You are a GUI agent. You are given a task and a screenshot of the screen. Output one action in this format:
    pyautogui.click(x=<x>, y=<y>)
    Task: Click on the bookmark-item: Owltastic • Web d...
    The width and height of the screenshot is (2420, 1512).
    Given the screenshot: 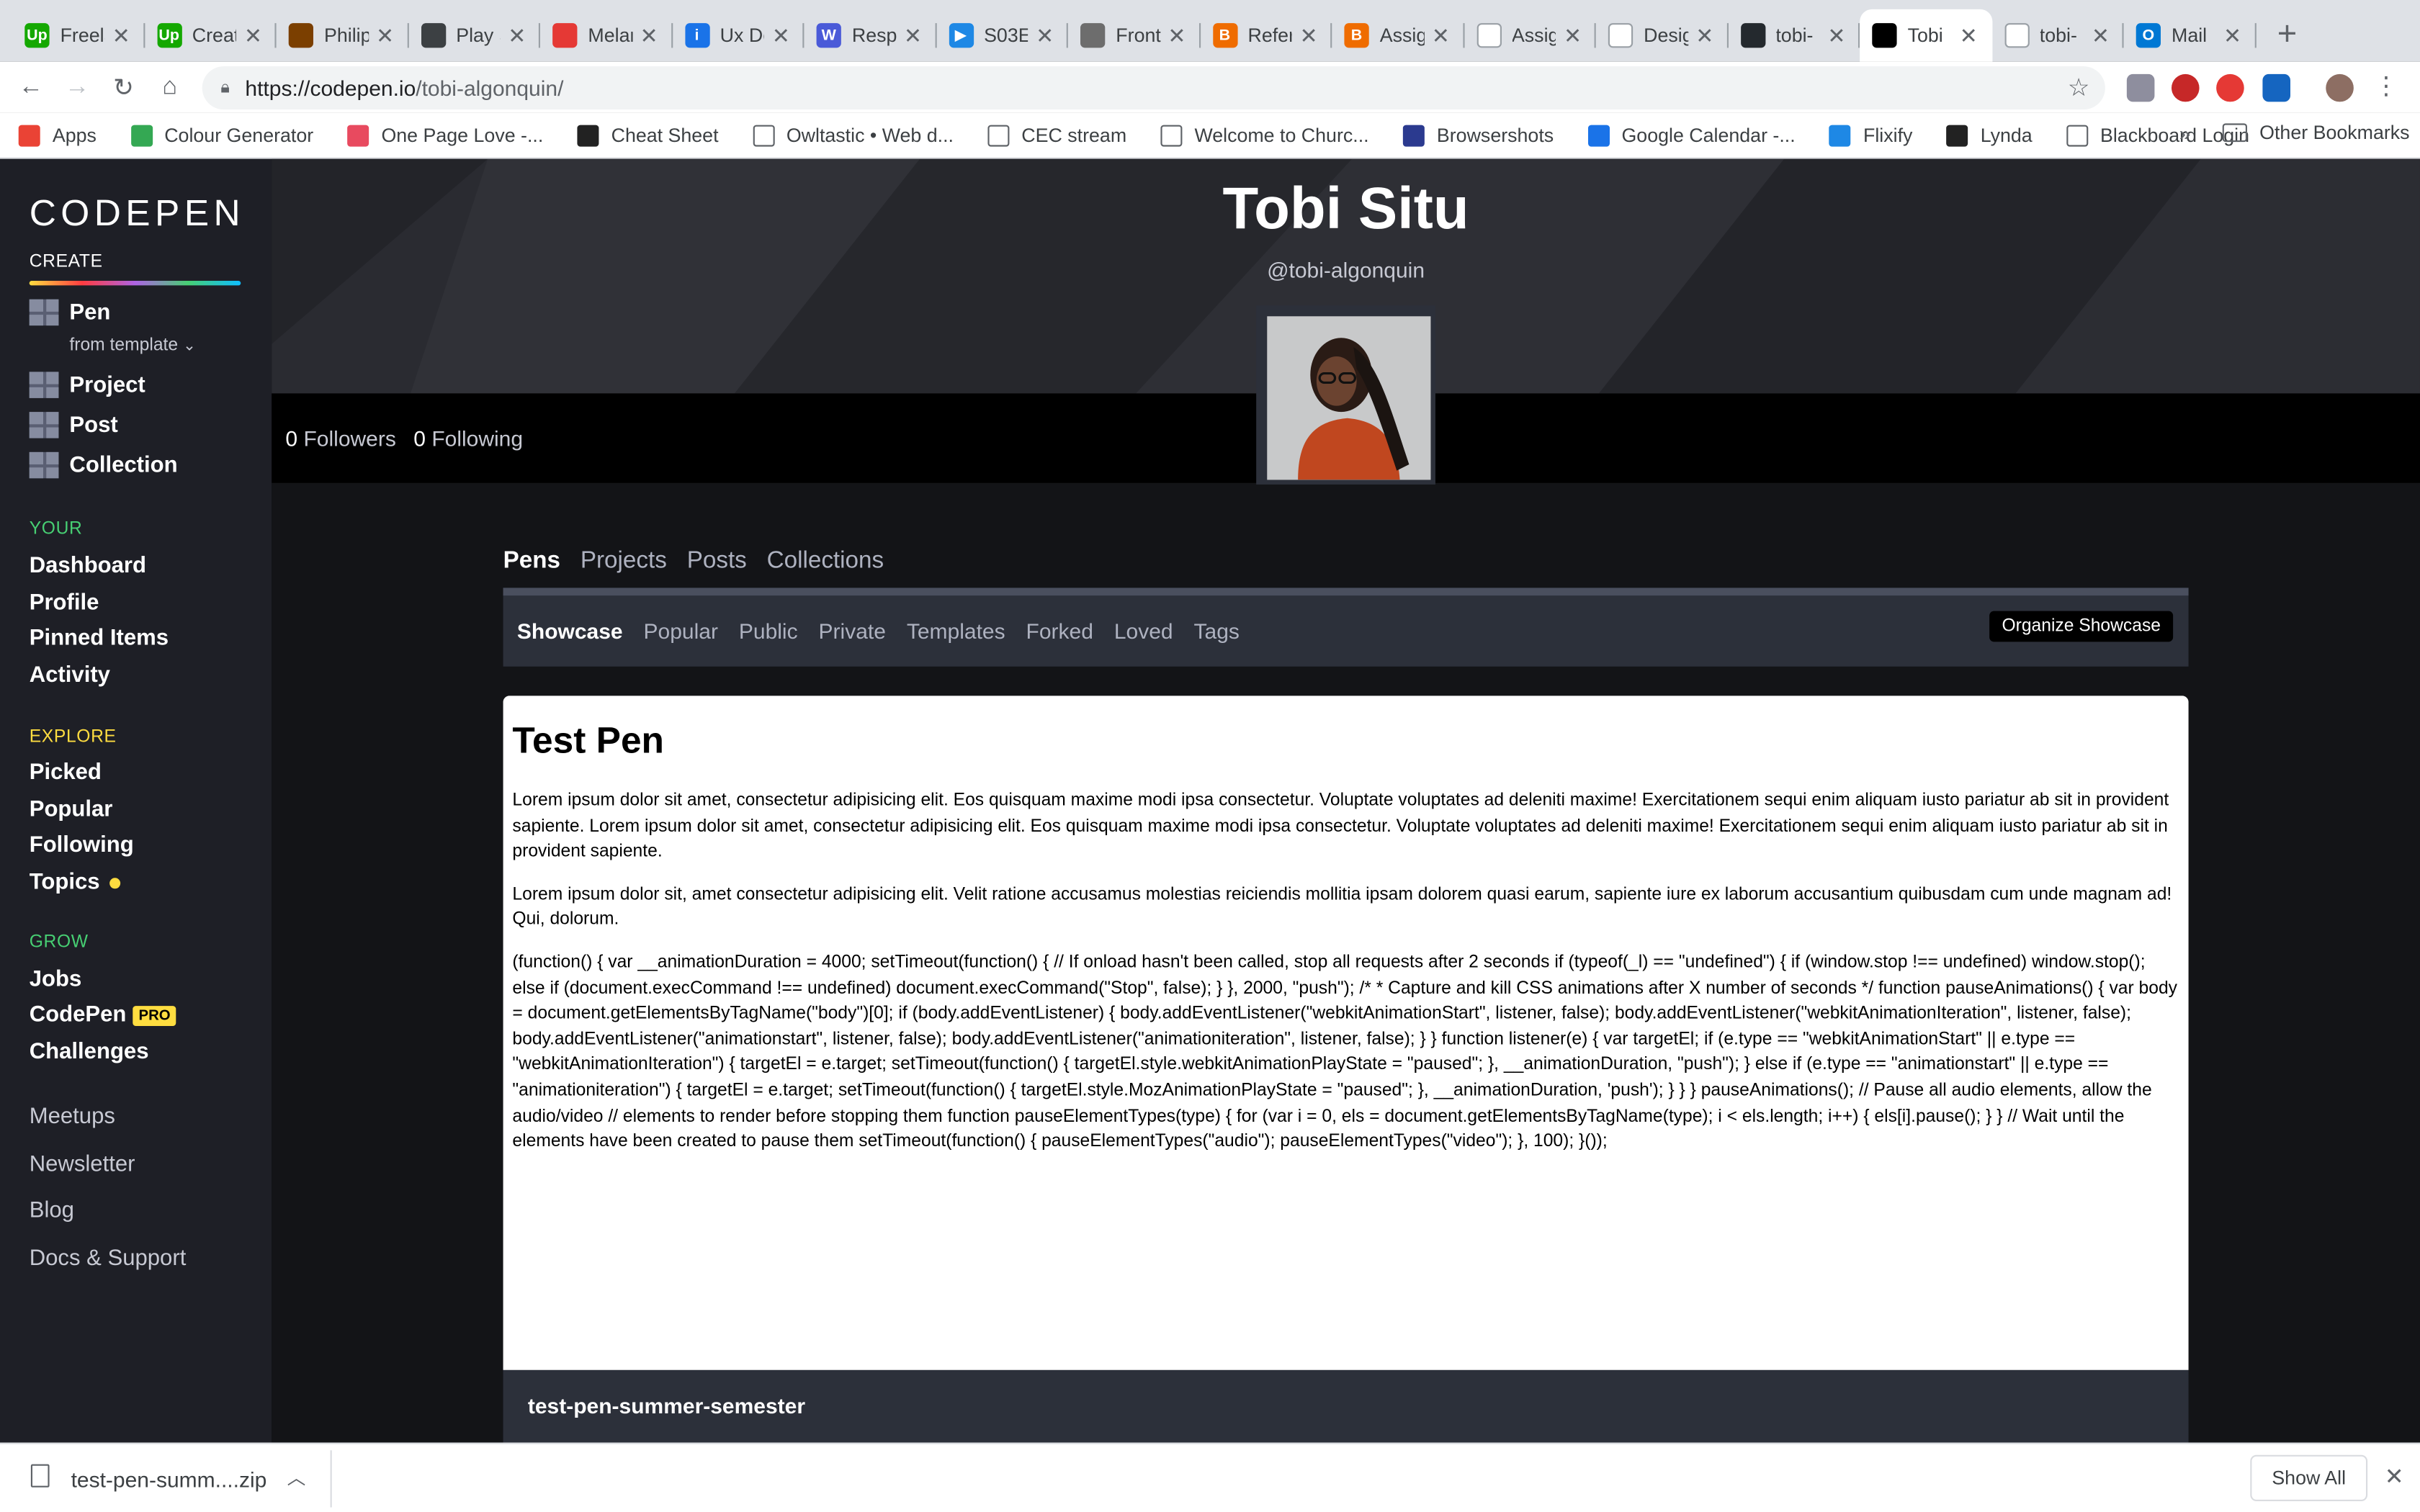 What is the action you would take?
    pyautogui.click(x=853, y=135)
    